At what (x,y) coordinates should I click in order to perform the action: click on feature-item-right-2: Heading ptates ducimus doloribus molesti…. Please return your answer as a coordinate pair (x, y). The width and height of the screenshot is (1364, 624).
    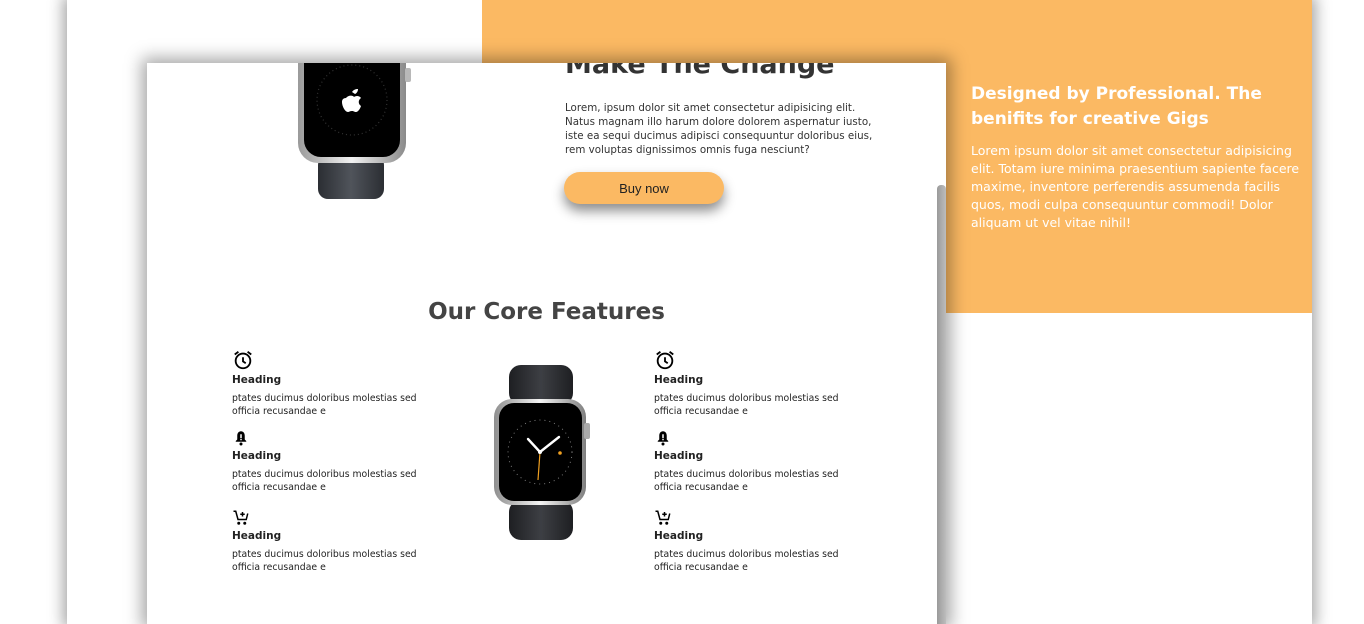
    Looking at the image, I should click on (756, 461).